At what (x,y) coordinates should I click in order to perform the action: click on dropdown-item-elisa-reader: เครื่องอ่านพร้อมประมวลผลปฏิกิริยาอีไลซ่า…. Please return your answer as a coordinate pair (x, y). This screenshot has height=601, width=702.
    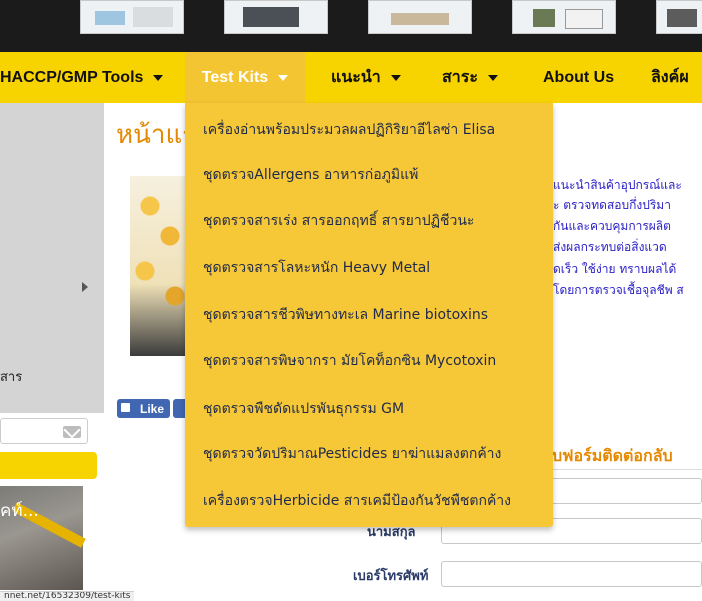
    Looking at the image, I should click on (349, 130).